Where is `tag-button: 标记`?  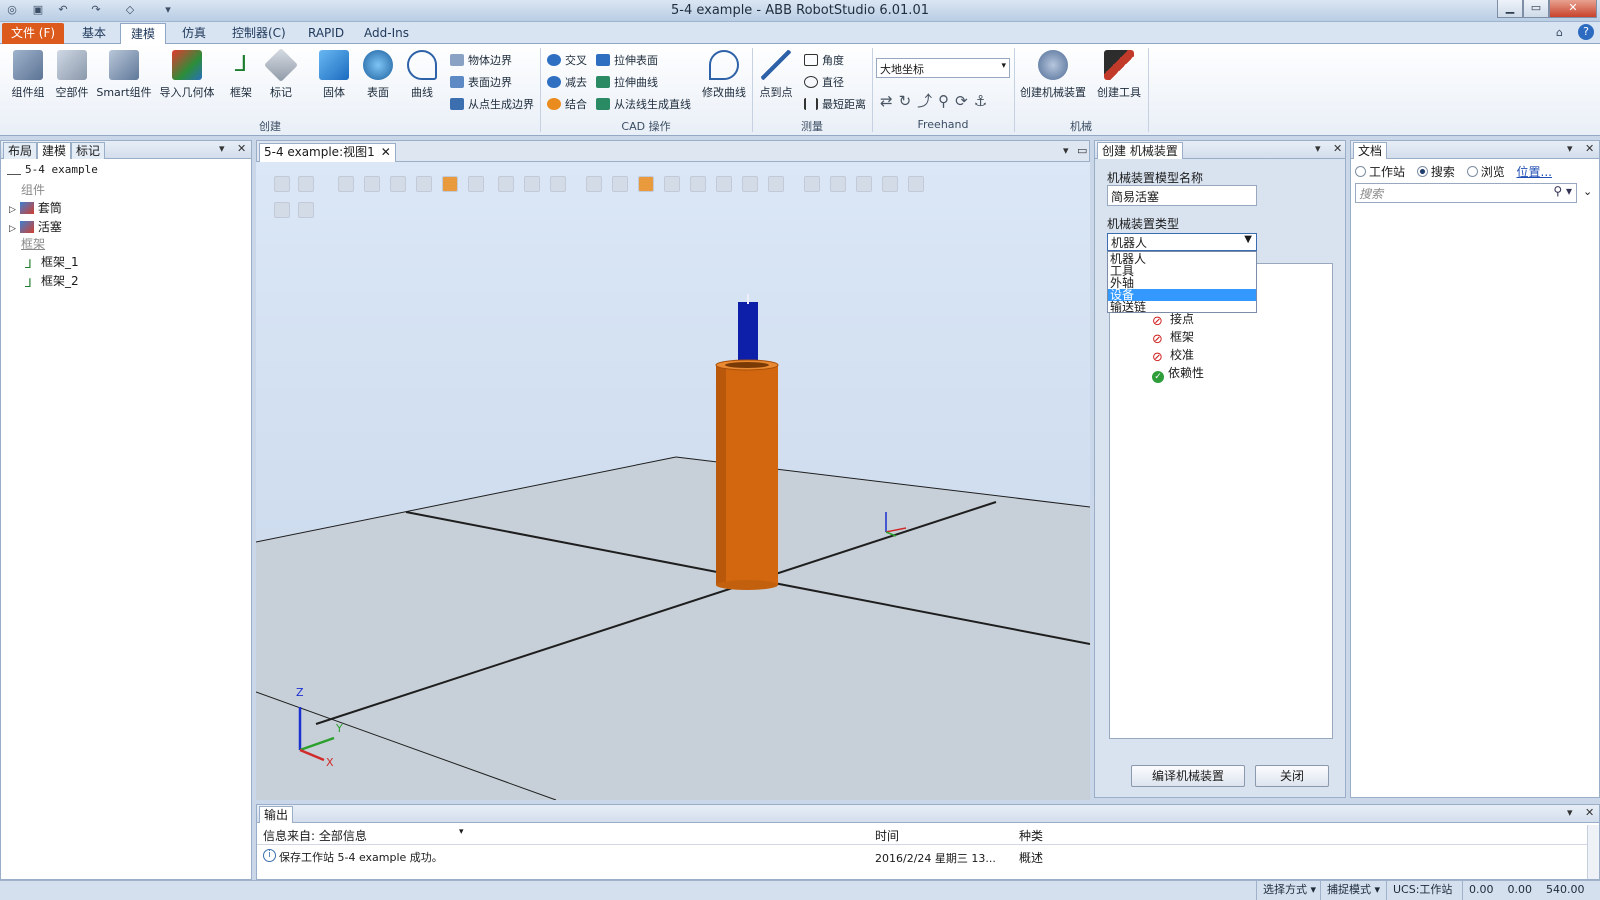 tag-button: 标记 is located at coordinates (281, 74).